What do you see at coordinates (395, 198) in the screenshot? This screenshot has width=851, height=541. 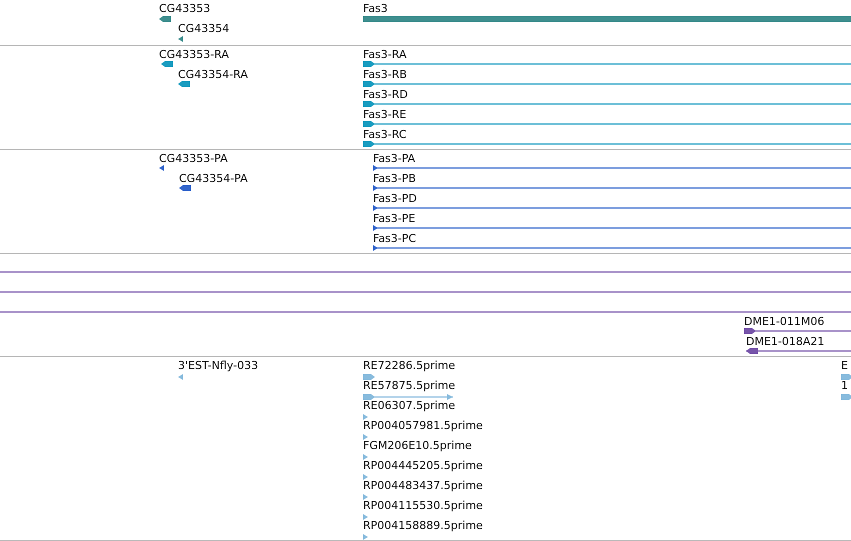 I see `feature-label: Fas3-PD` at bounding box center [395, 198].